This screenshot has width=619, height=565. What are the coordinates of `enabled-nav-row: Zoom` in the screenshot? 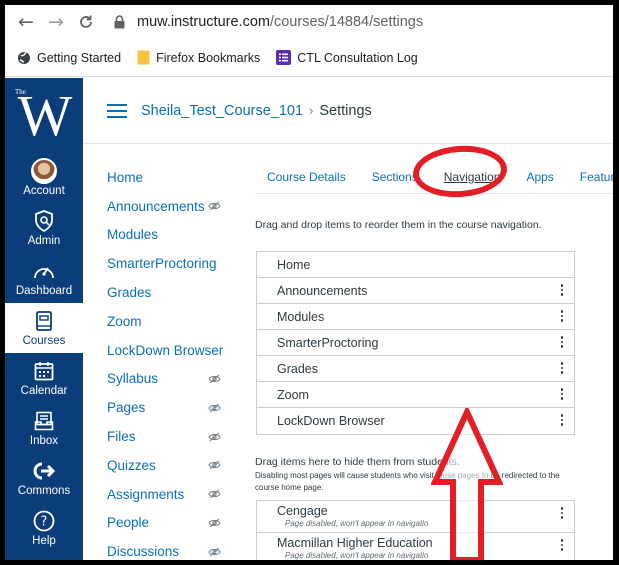 It's located at (415, 395).